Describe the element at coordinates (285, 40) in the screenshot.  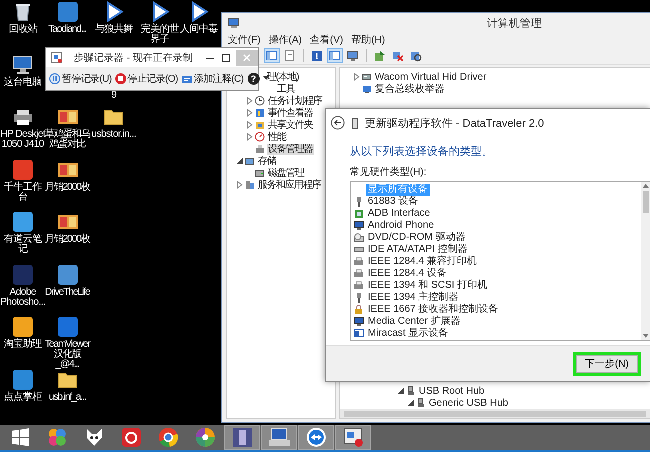
I see `menu-item: 操作(A)` at that location.